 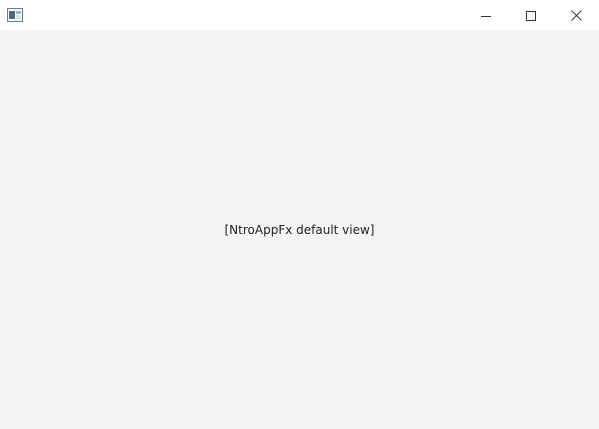 I want to click on maximize-icon, so click(x=531, y=15).